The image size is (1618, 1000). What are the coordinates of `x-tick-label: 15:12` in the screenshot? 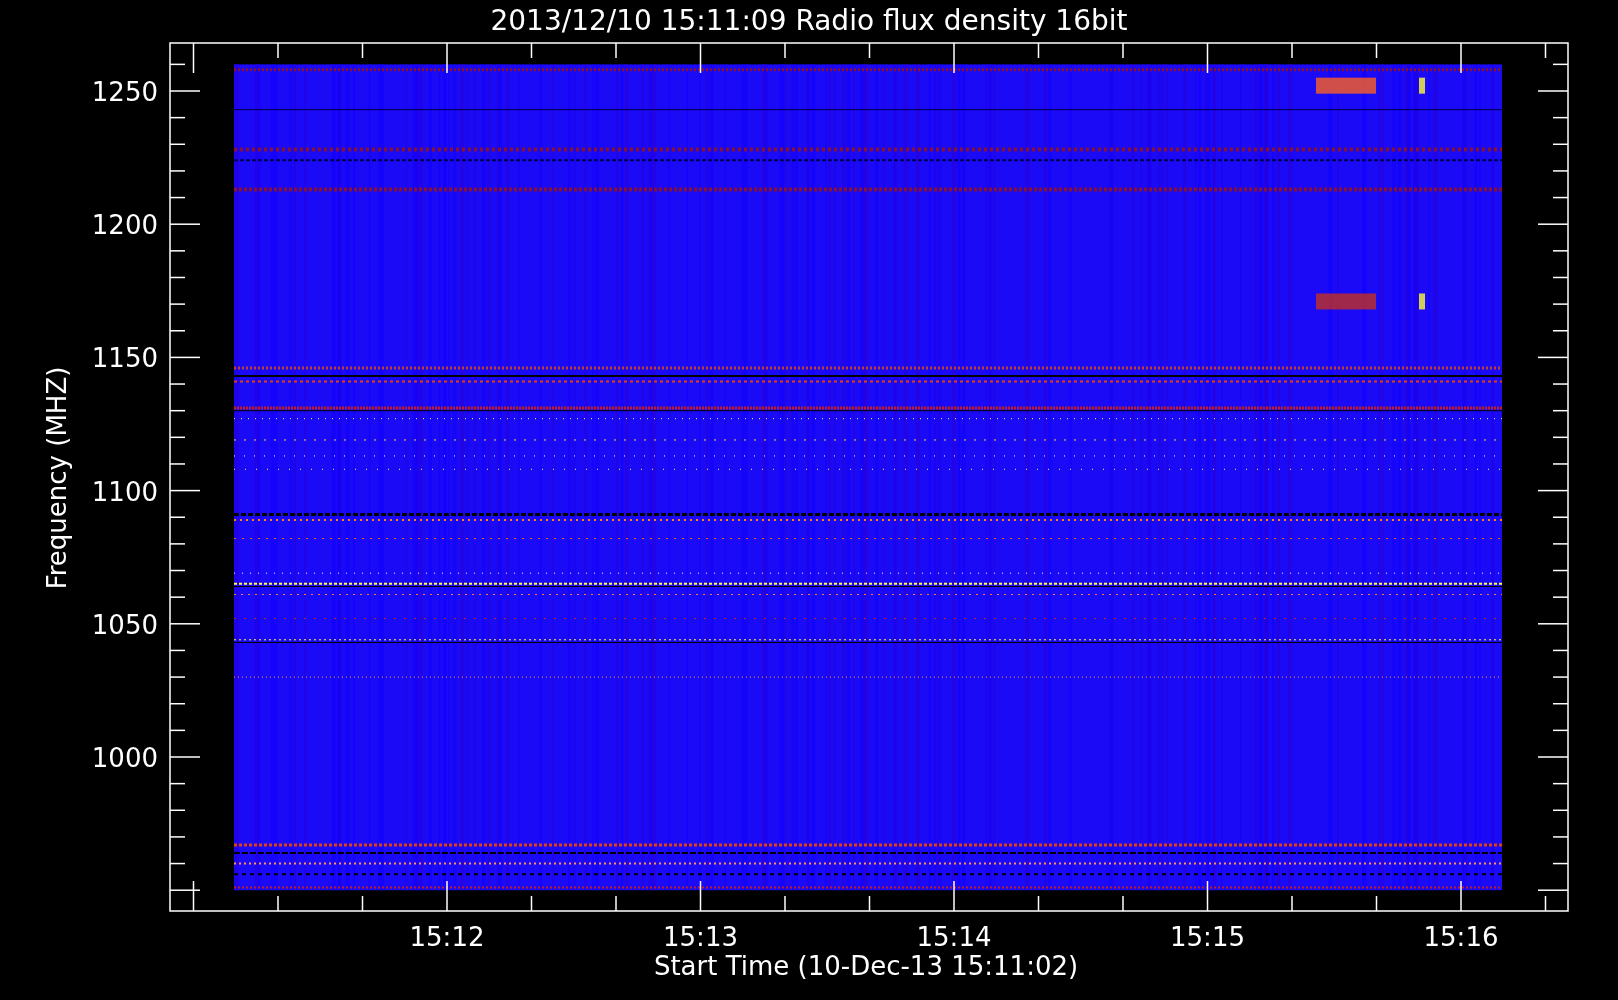 It's located at (447, 937).